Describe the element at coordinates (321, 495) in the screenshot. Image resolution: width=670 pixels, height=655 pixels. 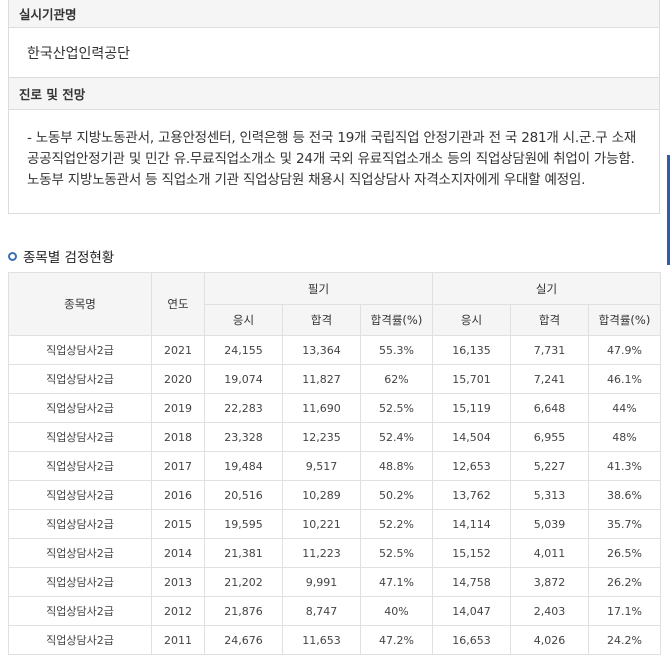
I see `cell-written-passed: 10,289` at that location.